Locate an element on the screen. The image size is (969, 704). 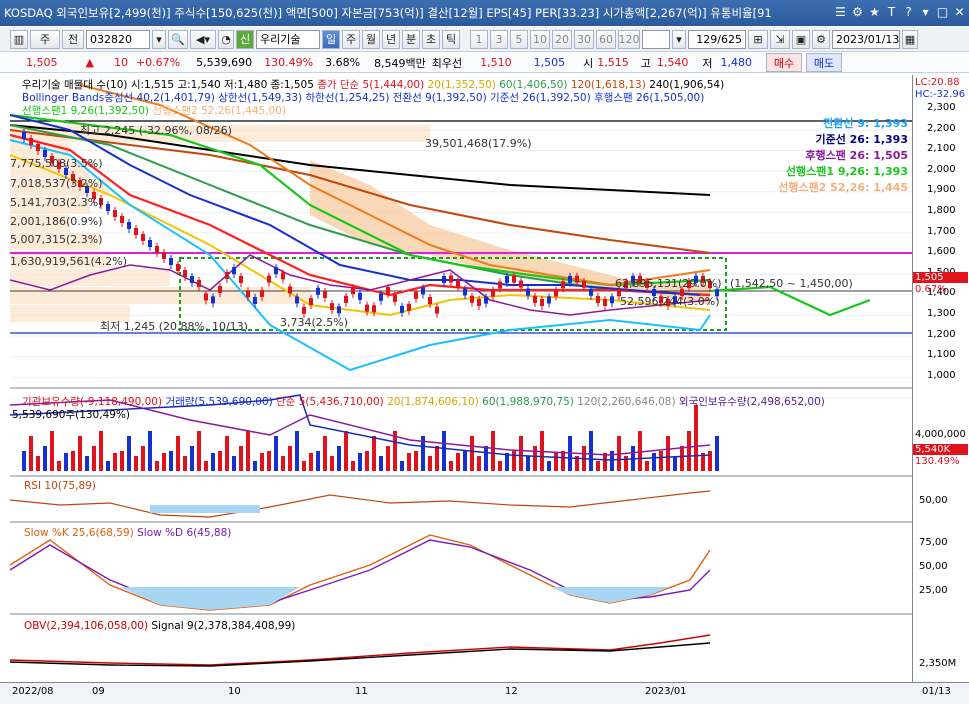
menu-icon: ☰ is located at coordinates (840, 12).